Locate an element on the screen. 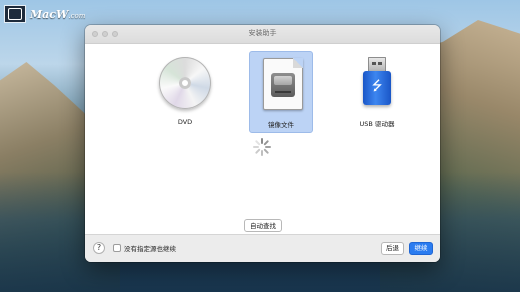  source-options: DVD 镜像文件 ⭍ USB 驱动器 is located at coordinates (281, 92).